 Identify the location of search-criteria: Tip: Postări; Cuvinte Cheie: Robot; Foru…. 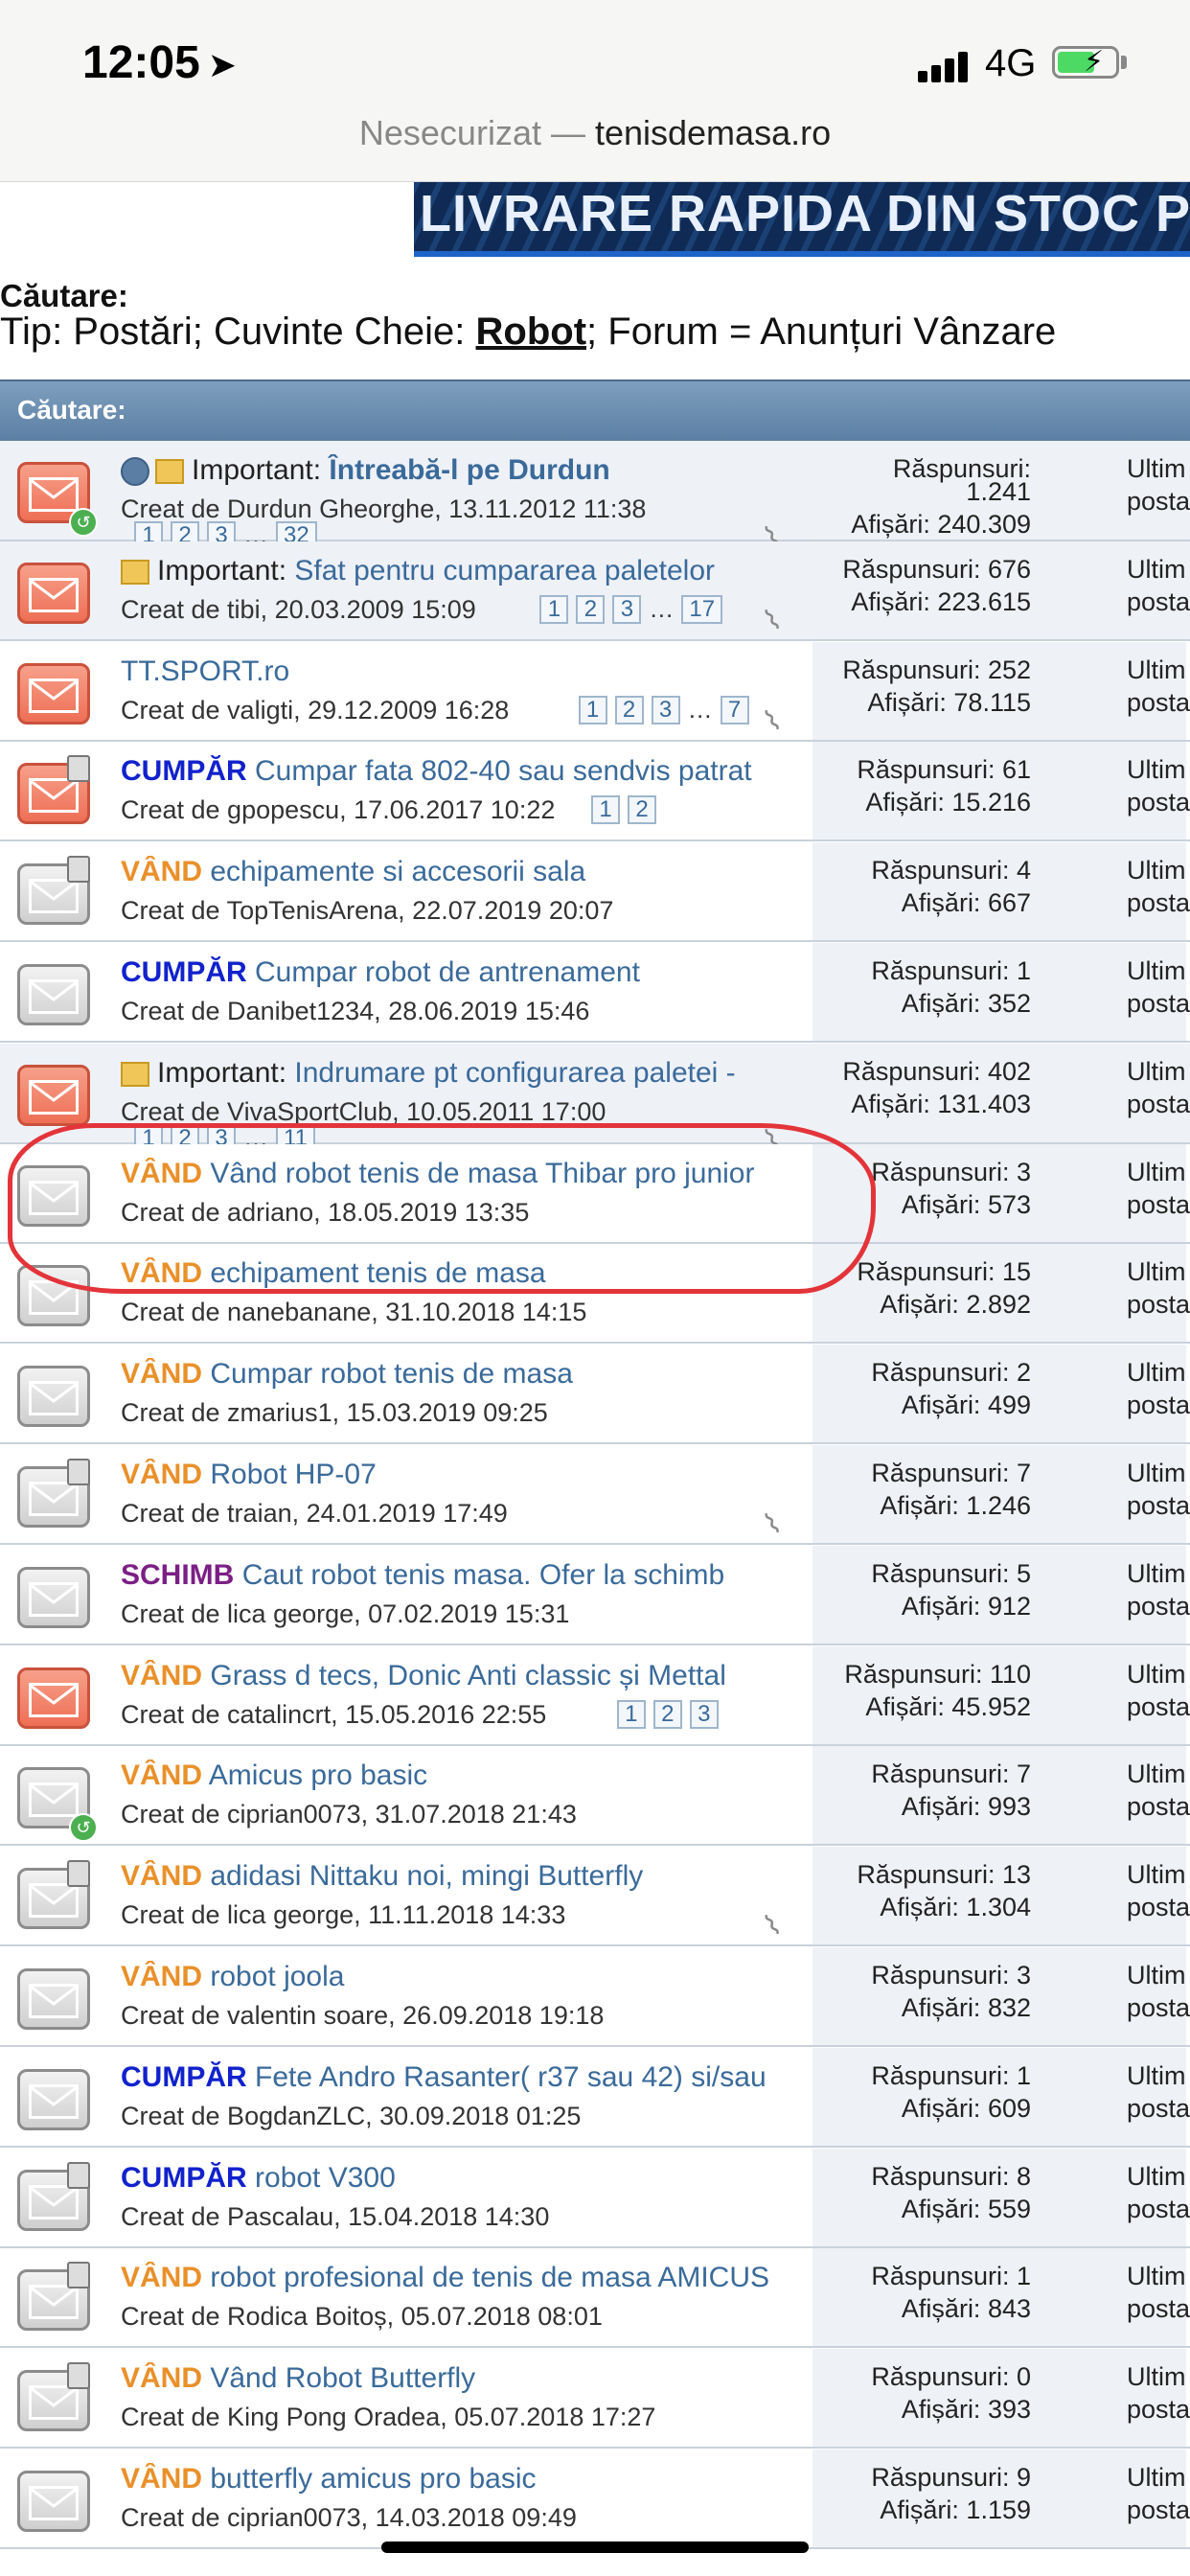
(528, 331).